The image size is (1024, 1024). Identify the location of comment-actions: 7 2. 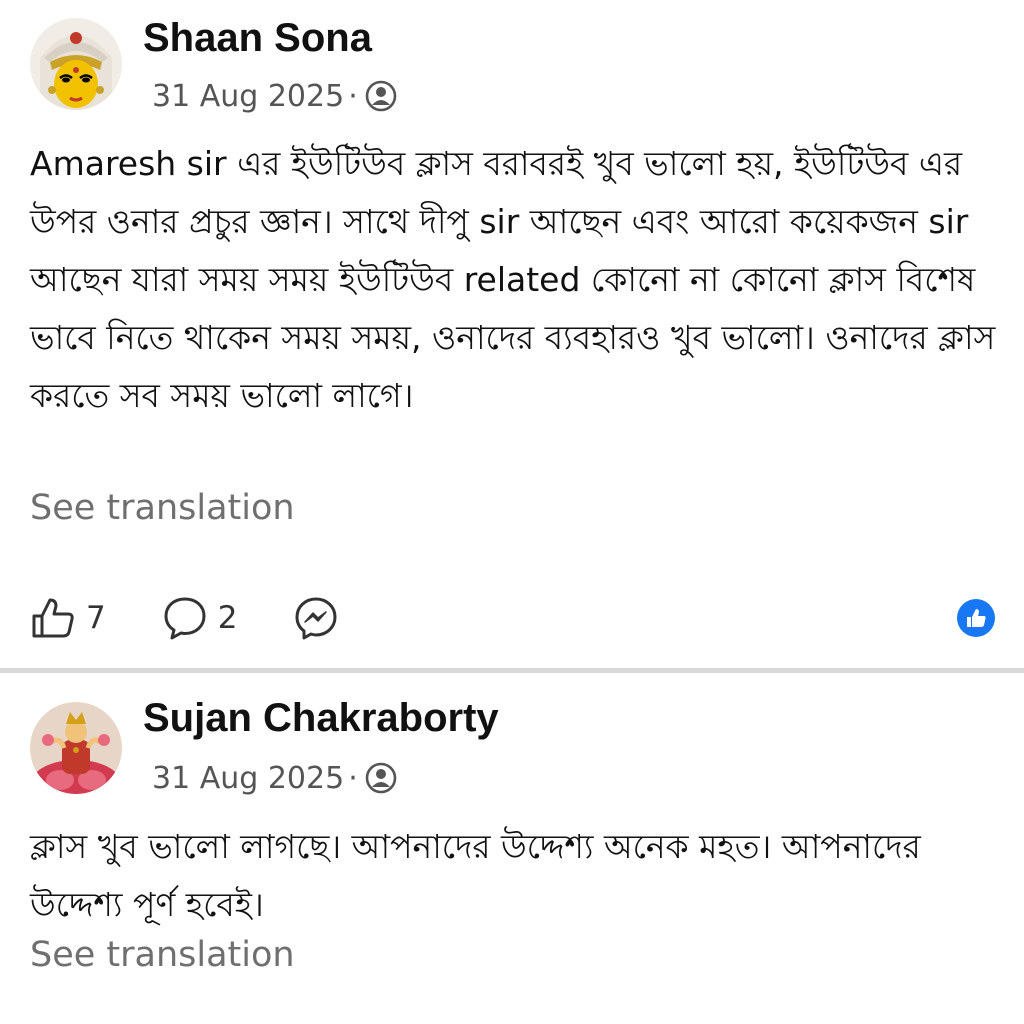
(184, 618).